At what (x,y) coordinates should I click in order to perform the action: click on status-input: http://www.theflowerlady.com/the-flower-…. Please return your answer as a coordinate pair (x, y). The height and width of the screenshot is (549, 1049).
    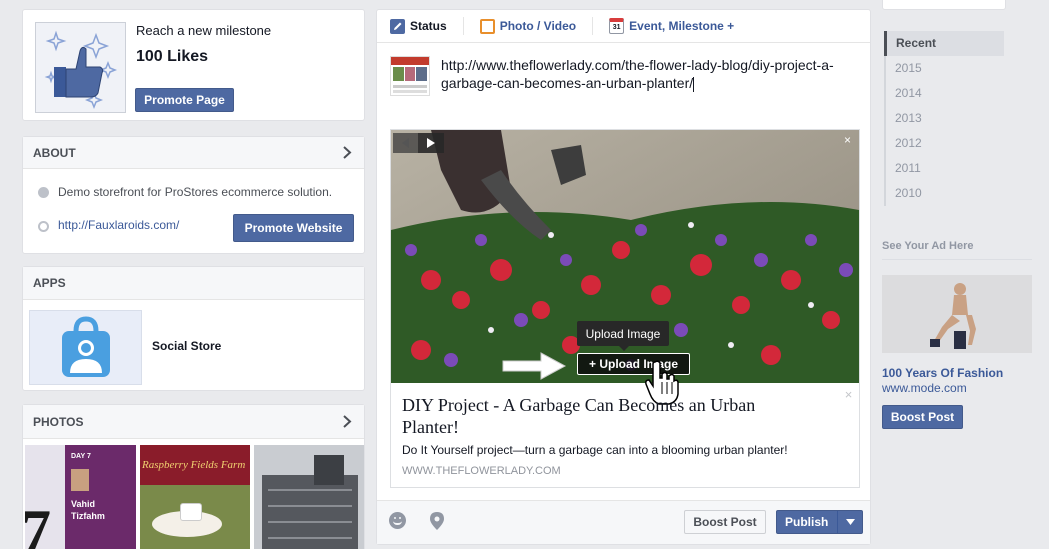
    Looking at the image, I should click on (641, 74).